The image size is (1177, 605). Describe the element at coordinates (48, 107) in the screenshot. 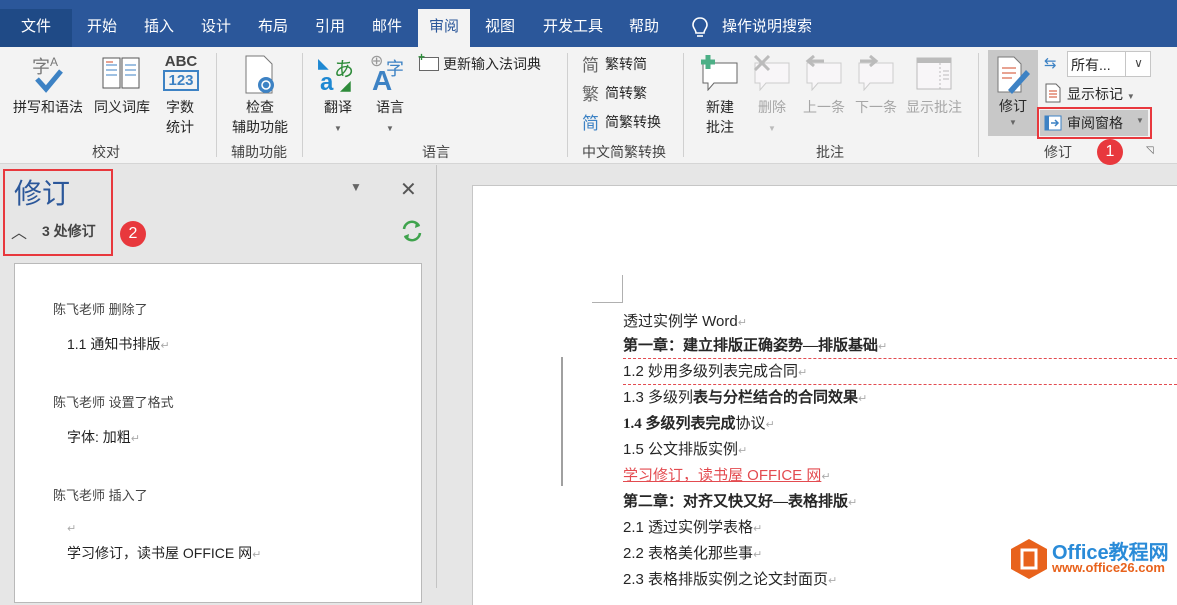

I see `spelling-grammar-button: 拼写和语法` at that location.